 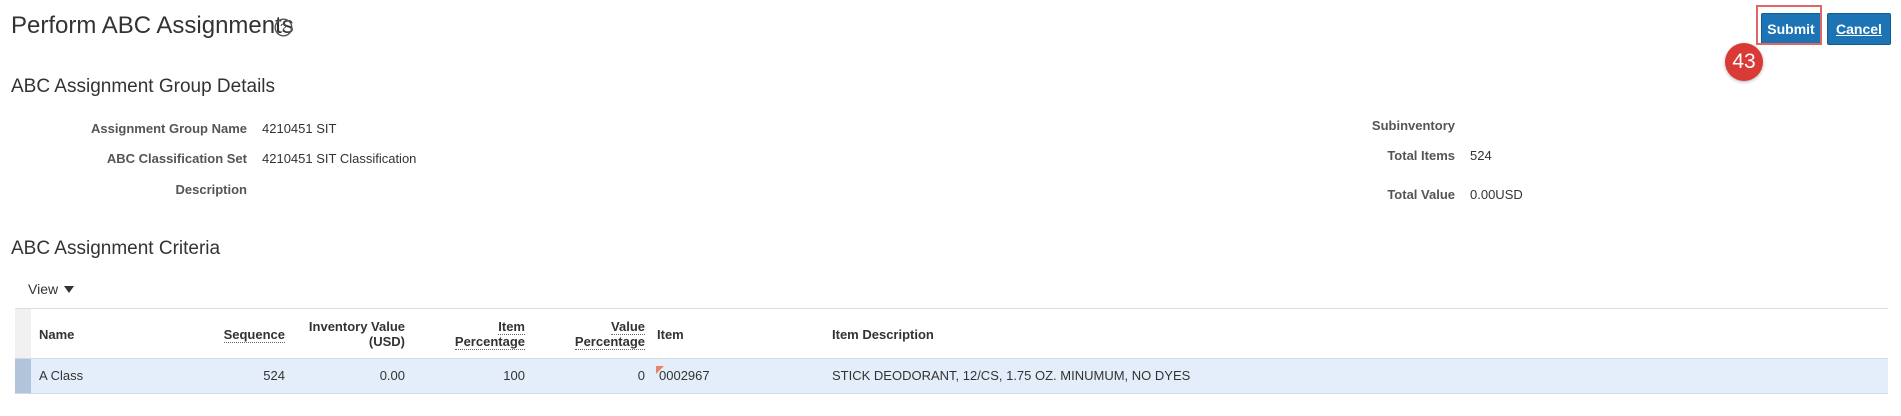 What do you see at coordinates (1496, 194) in the screenshot?
I see `total-value-value: 0.00USD` at bounding box center [1496, 194].